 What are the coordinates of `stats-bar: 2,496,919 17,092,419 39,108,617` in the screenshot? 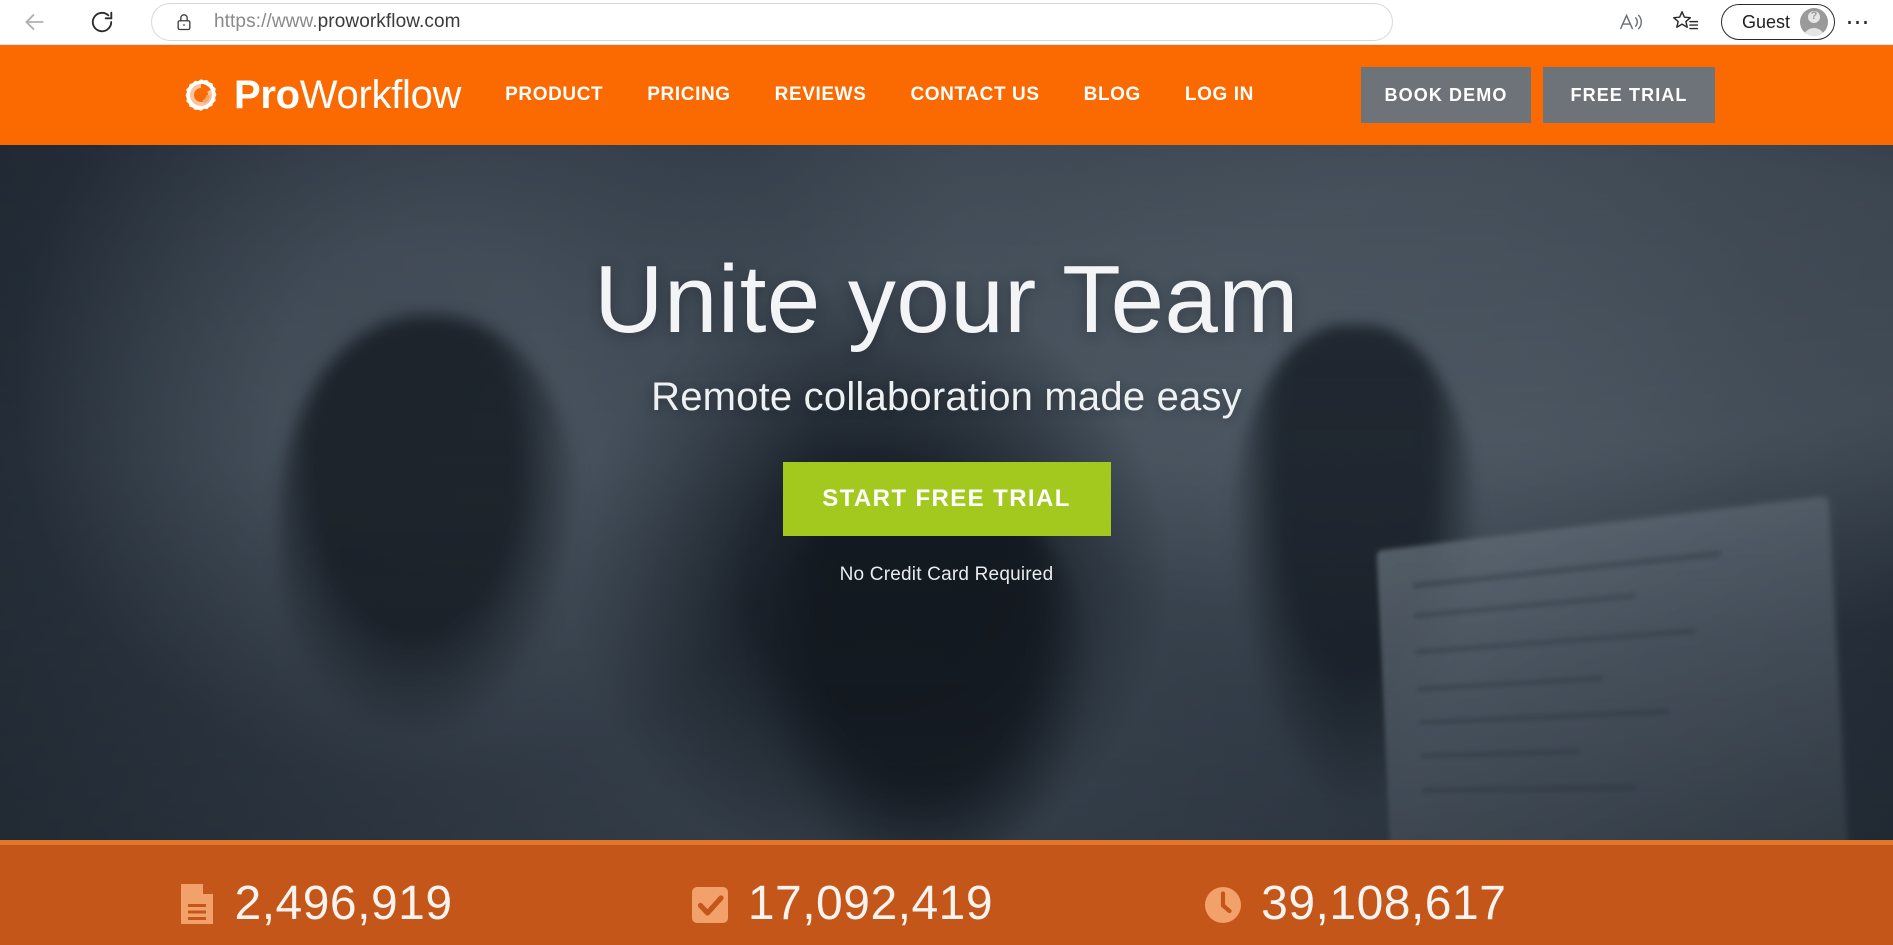 It's located at (946, 895).